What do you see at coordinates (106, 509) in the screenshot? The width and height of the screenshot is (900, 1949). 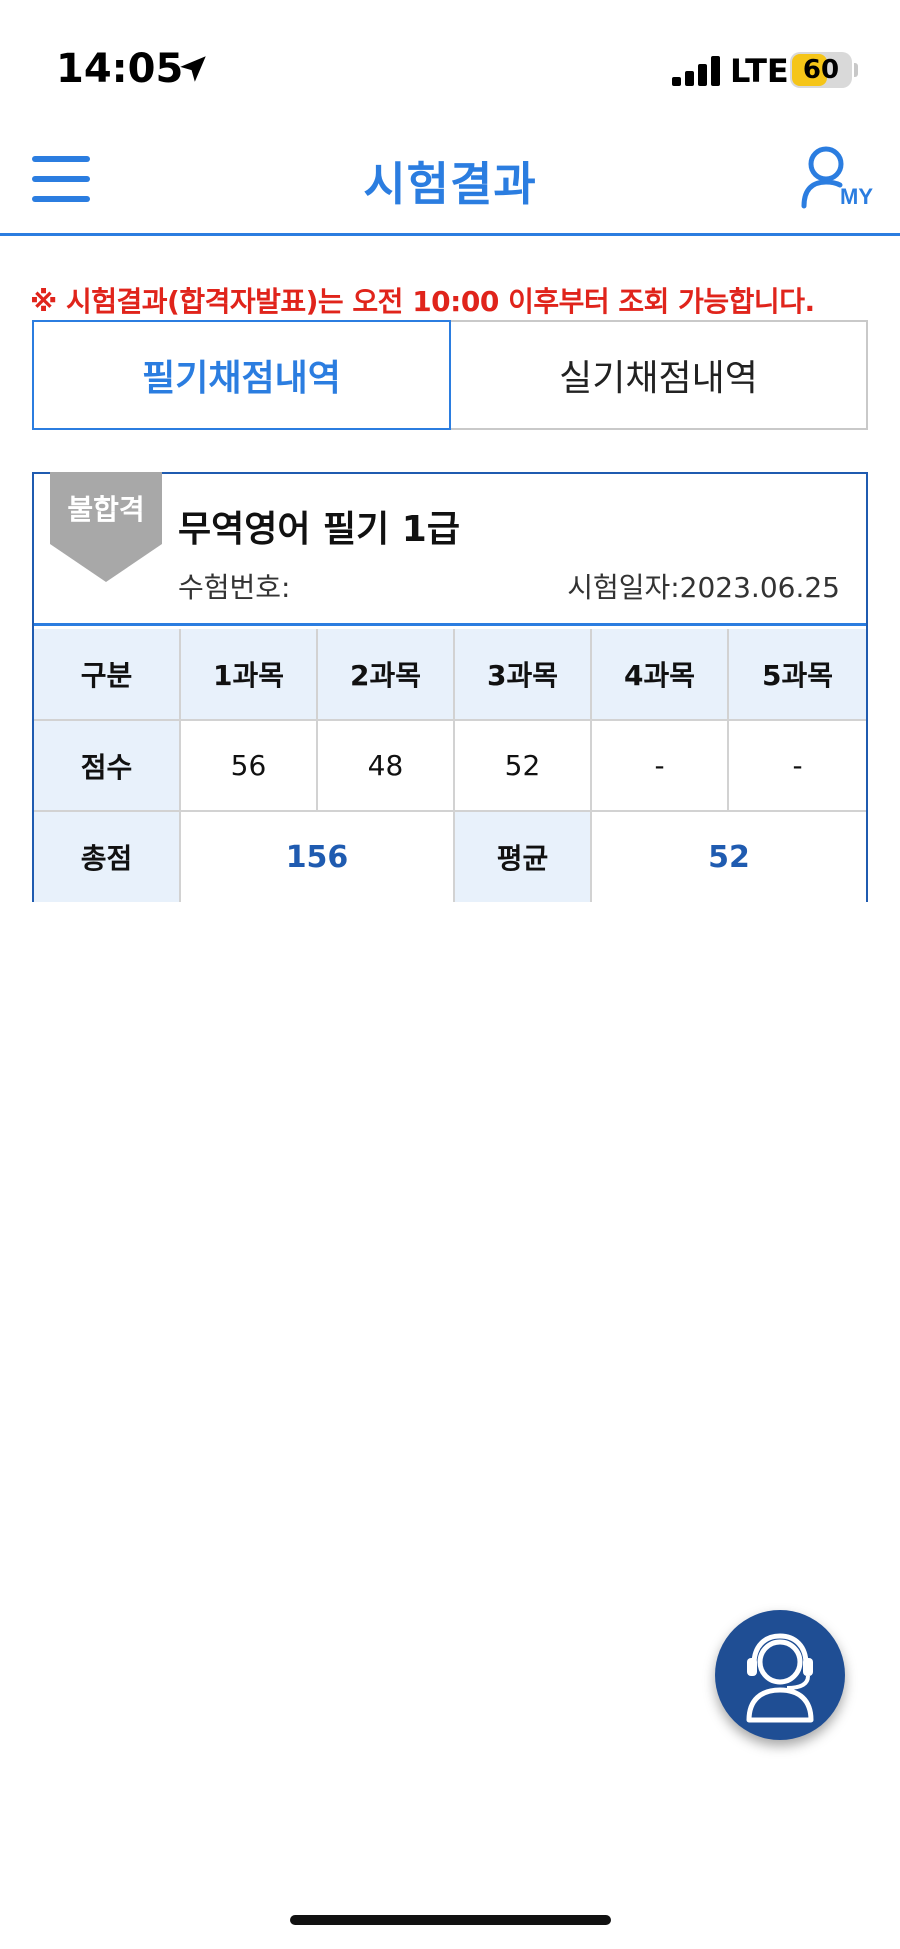 I see `fail-badge: 불합격` at bounding box center [106, 509].